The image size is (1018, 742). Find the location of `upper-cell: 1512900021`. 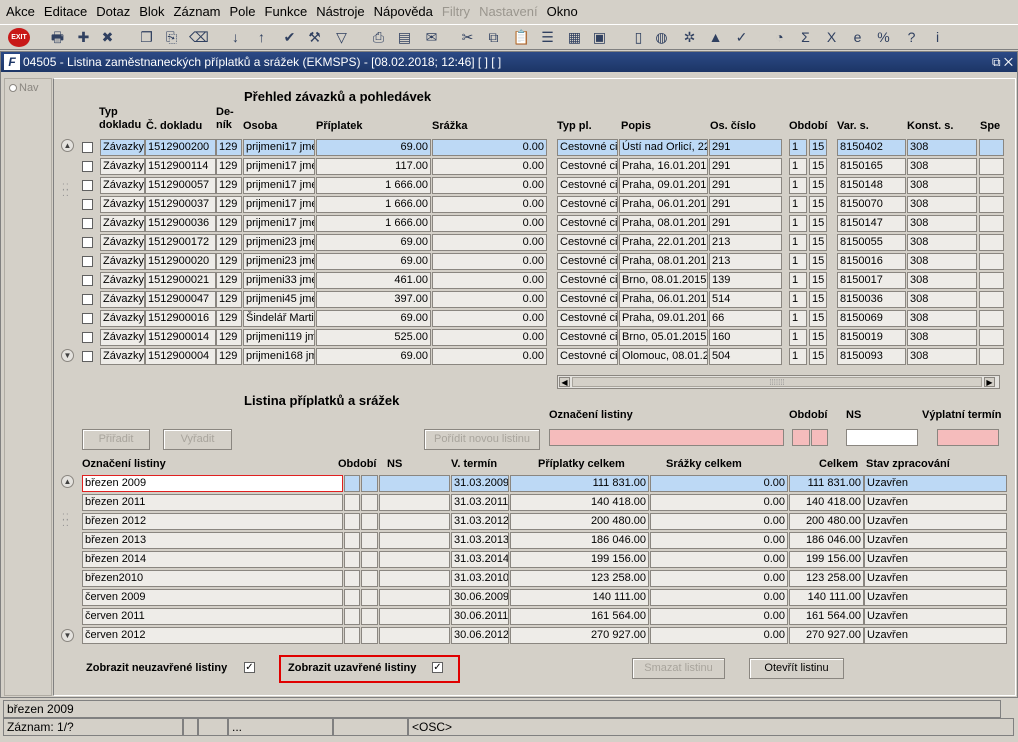

upper-cell: 1512900021 is located at coordinates (180, 280).